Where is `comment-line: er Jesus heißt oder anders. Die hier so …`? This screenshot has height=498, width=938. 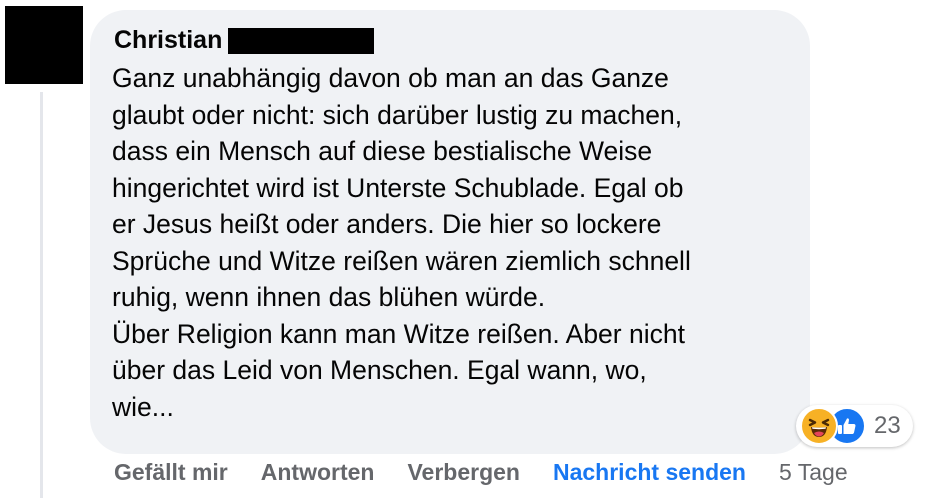 comment-line: er Jesus heißt oder anders. Die hier so … is located at coordinates (387, 224).